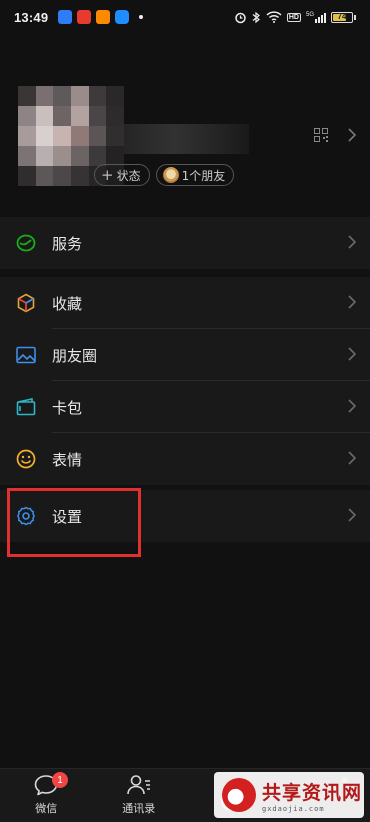  Describe the element at coordinates (26, 459) in the screenshot. I see `stickers-smiley-icon` at that location.